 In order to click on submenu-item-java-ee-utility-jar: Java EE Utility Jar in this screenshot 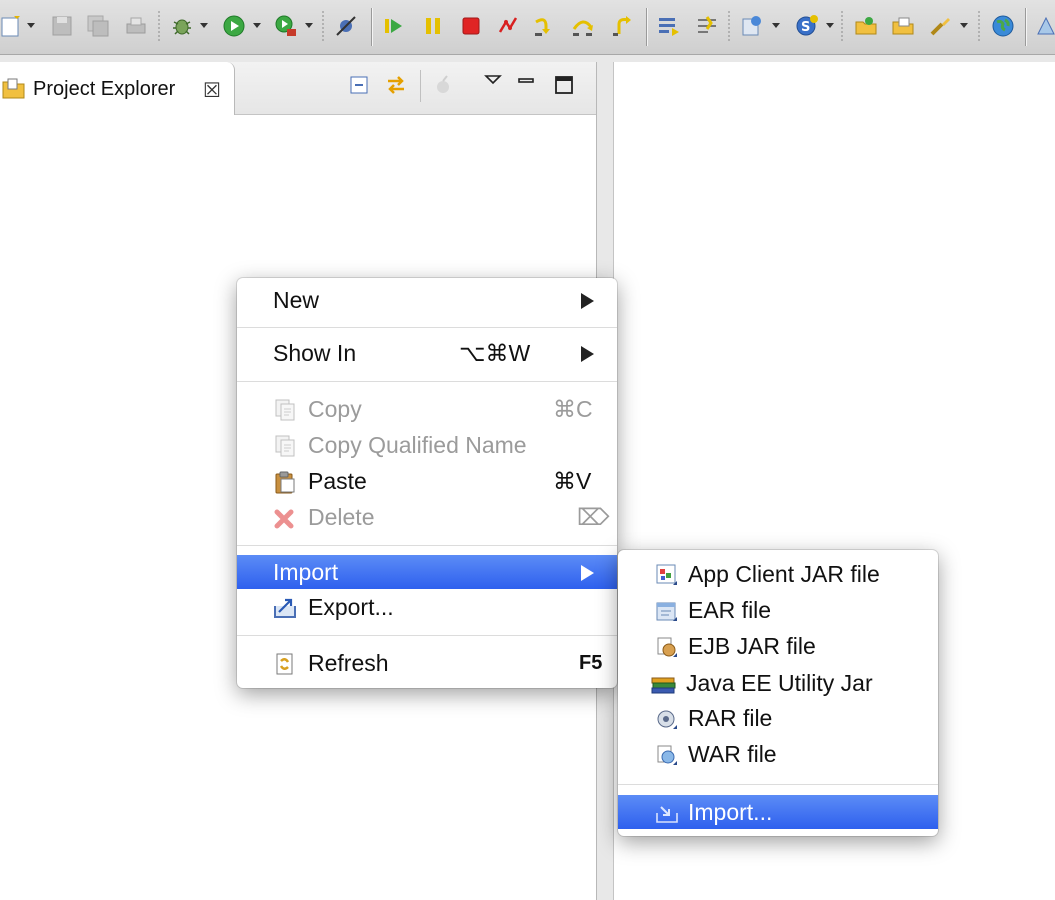, I will do `click(778, 683)`.